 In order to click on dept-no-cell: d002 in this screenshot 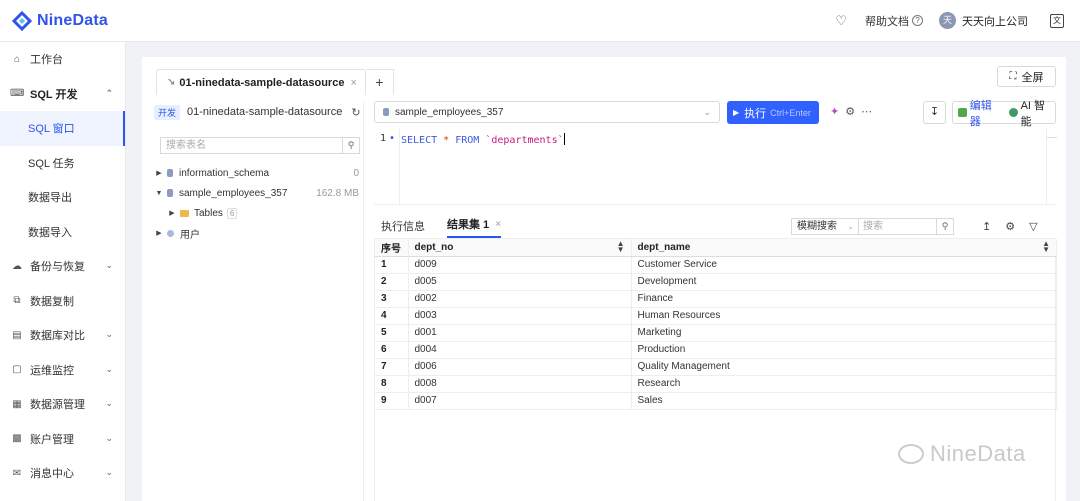, I will do `click(520, 299)`.